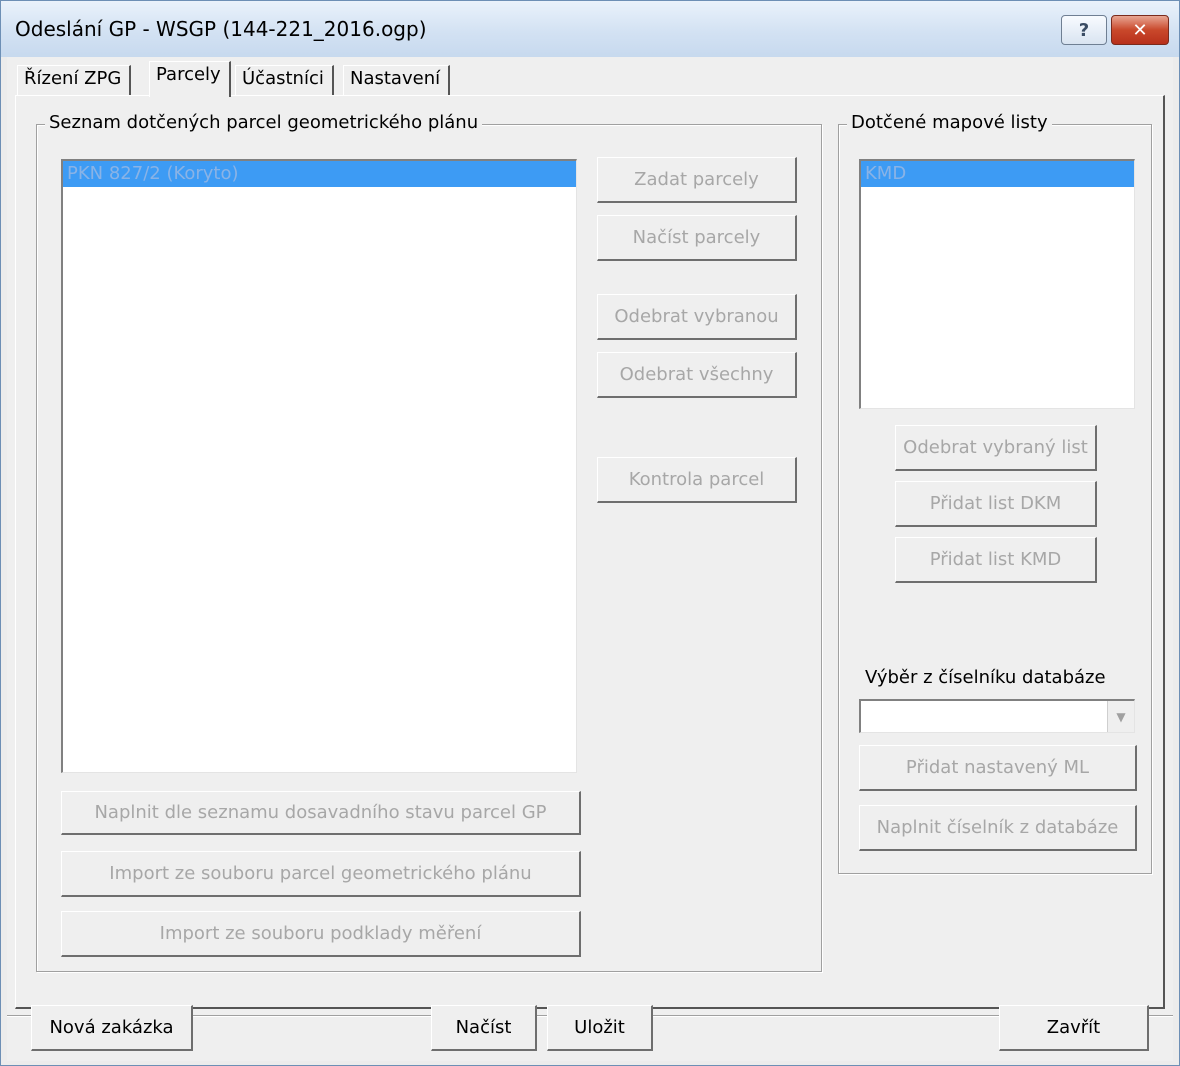 This screenshot has width=1180, height=1066. Describe the element at coordinates (949, 122) in the screenshot. I see `maps-group-title: Dotčené mapové listy` at that location.